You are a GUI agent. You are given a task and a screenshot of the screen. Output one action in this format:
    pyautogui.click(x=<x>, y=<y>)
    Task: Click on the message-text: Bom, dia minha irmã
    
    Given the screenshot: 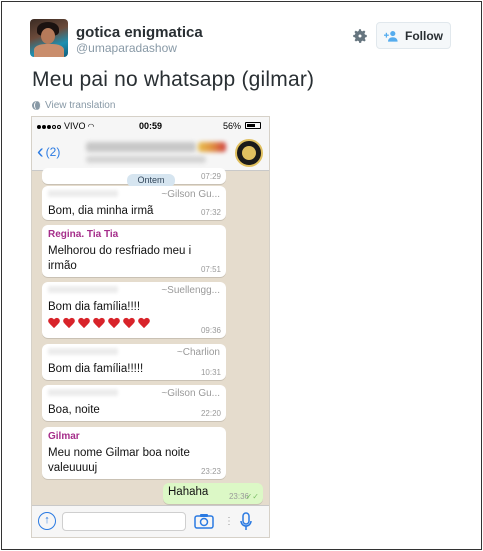 What is the action you would take?
    pyautogui.click(x=101, y=211)
    